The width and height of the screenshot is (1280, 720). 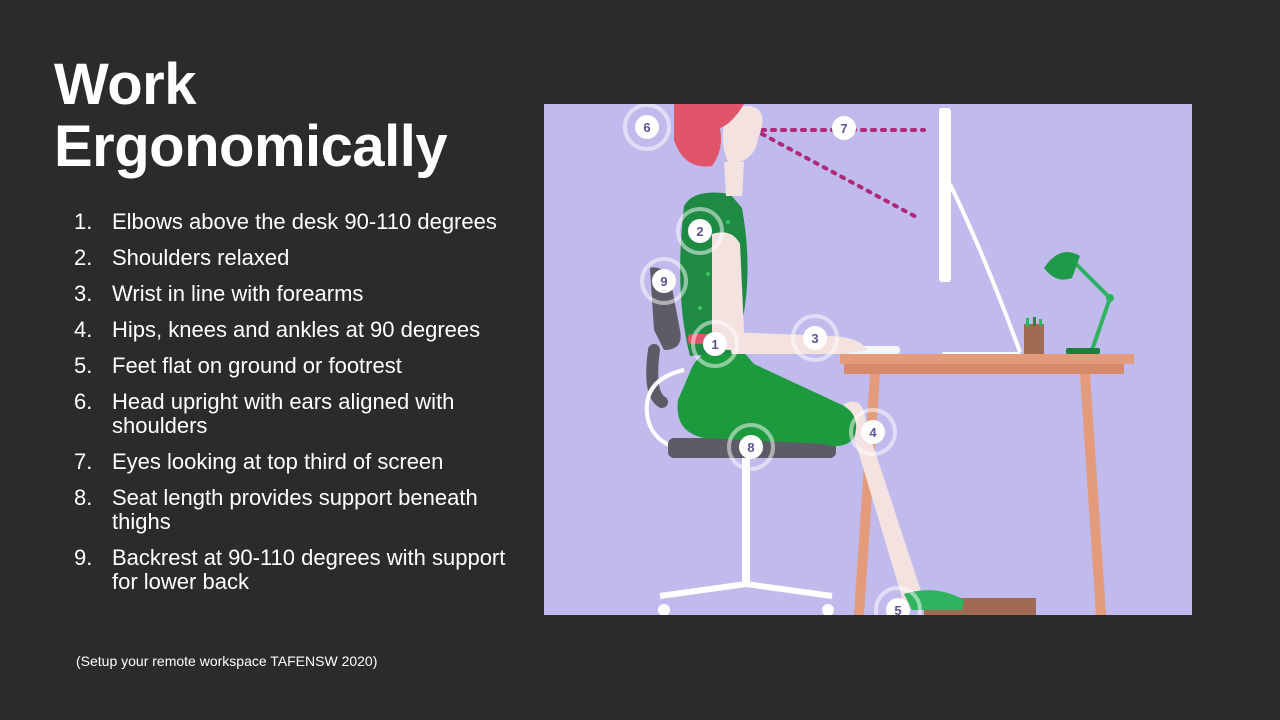 I want to click on list-item: 5. Feet flat on ground or footrest, so click(x=294, y=366).